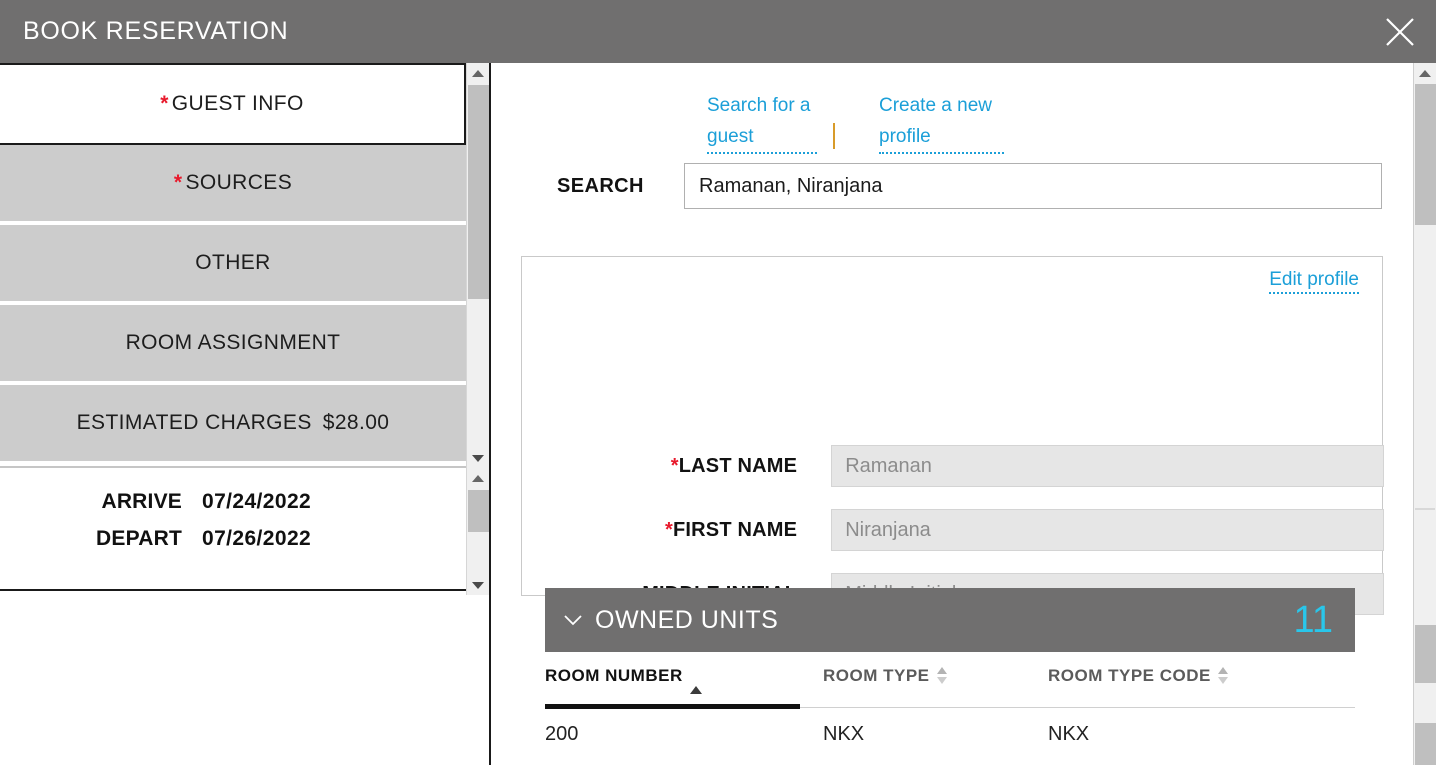 The image size is (1436, 765). I want to click on depart-label: DEPART, so click(139, 538).